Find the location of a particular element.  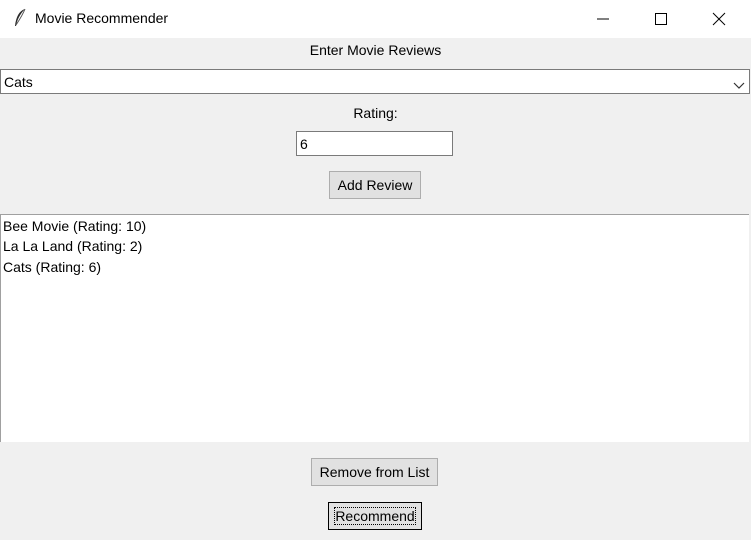

recommend-button-label: Recommend is located at coordinates (375, 516).